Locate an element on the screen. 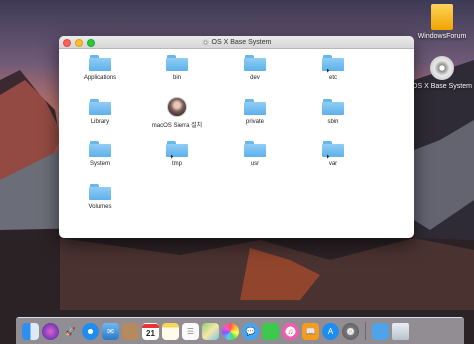  item-label: Volumes is located at coordinates (100, 207).